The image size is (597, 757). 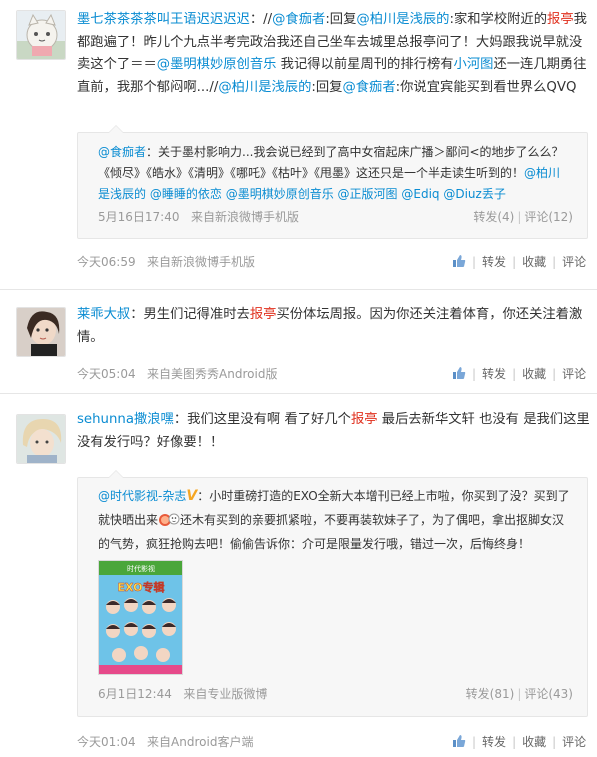 What do you see at coordinates (225, 694) in the screenshot?
I see `reposted-source: 来自专业版微博` at bounding box center [225, 694].